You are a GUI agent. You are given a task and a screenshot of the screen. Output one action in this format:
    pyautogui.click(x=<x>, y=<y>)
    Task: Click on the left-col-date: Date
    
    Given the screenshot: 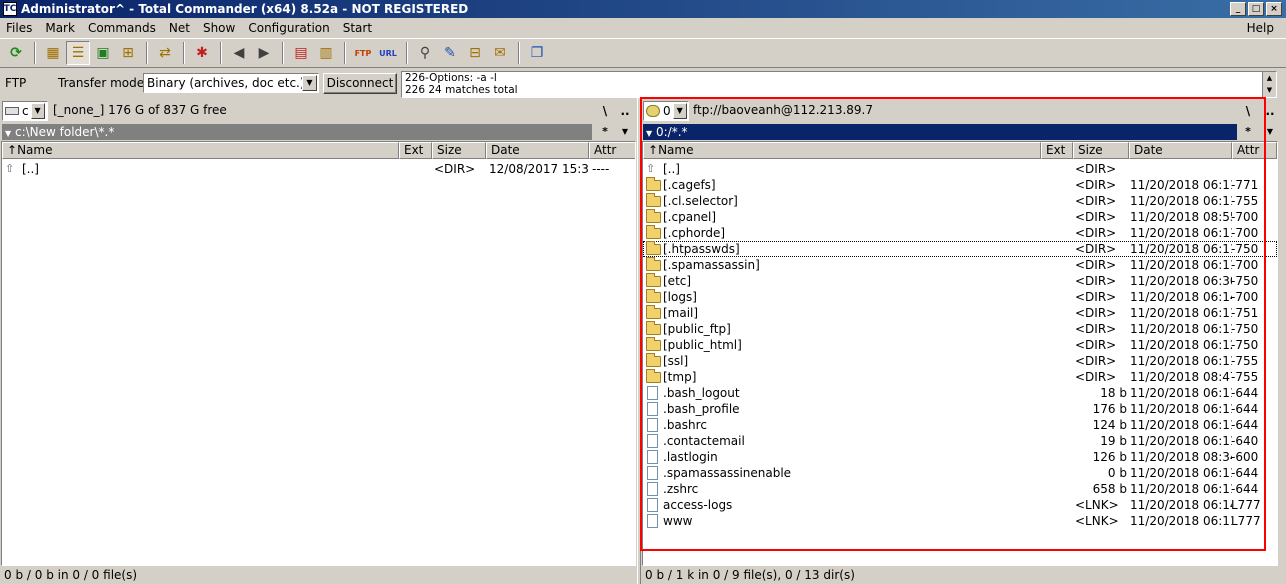 What is the action you would take?
    pyautogui.click(x=537, y=150)
    